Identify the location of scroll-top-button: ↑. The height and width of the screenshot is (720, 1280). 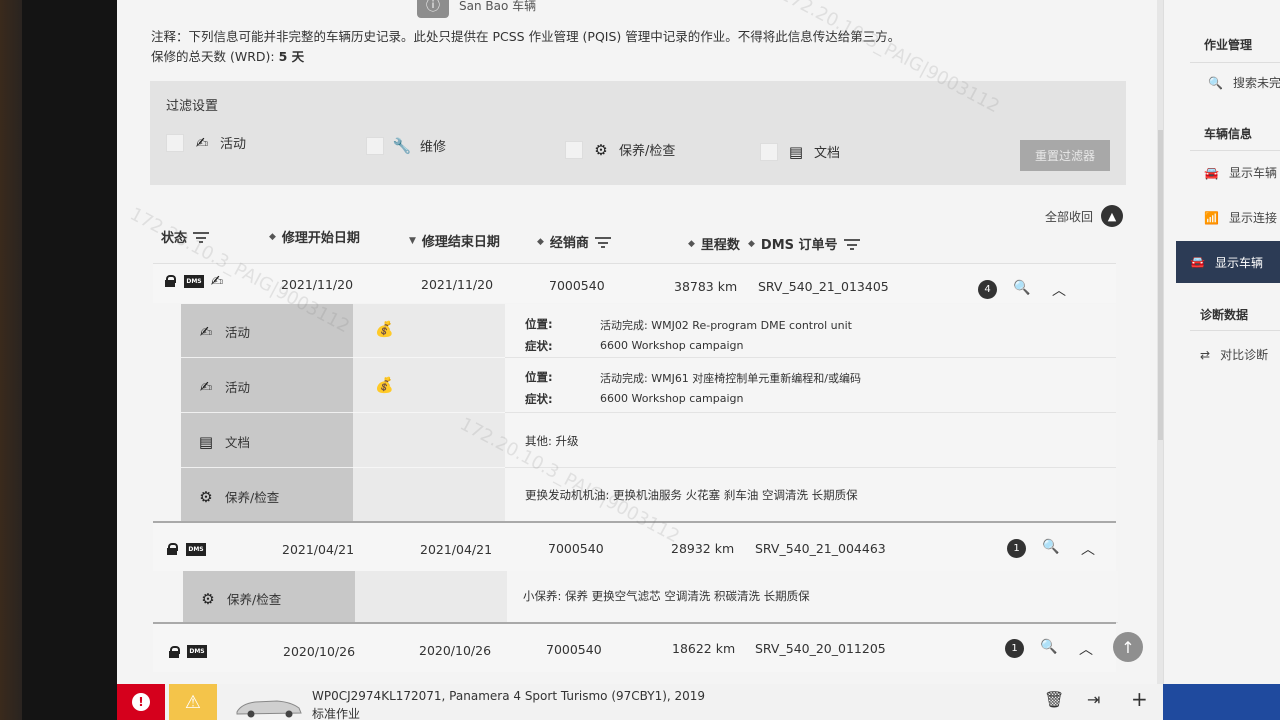
(1128, 647).